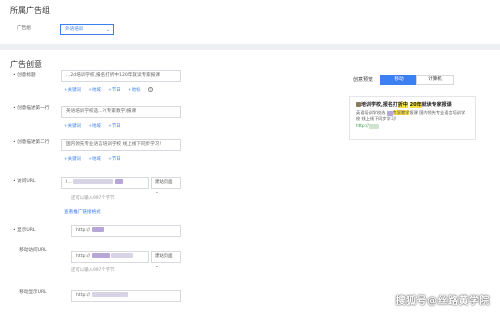 This screenshot has width=500, height=312. Describe the element at coordinates (26, 64) in the screenshot. I see `section-title-creative: 广告创意` at that location.